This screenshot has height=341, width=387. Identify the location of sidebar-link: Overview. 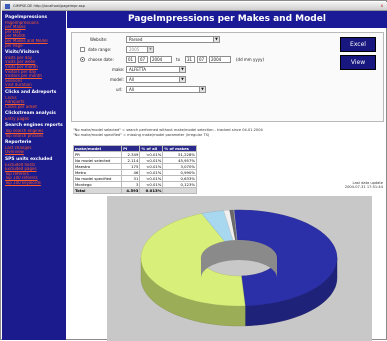
(34, 152).